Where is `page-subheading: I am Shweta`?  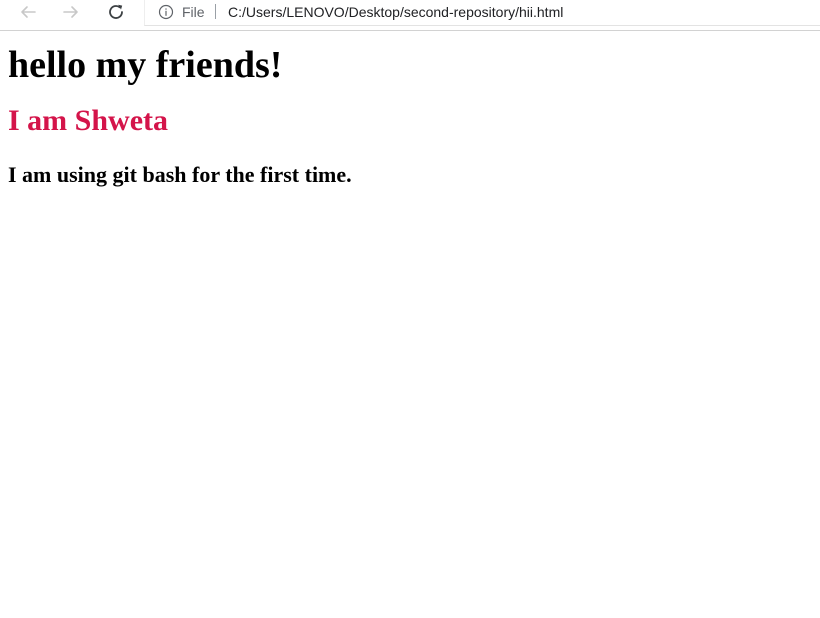
page-subheading: I am Shweta is located at coordinates (88, 120).